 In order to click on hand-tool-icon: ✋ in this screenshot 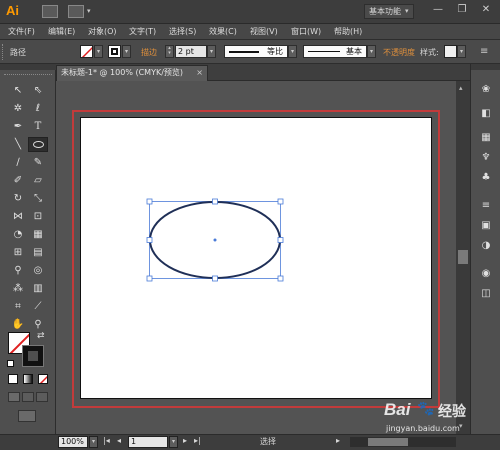, I will do `click(18, 325)`.